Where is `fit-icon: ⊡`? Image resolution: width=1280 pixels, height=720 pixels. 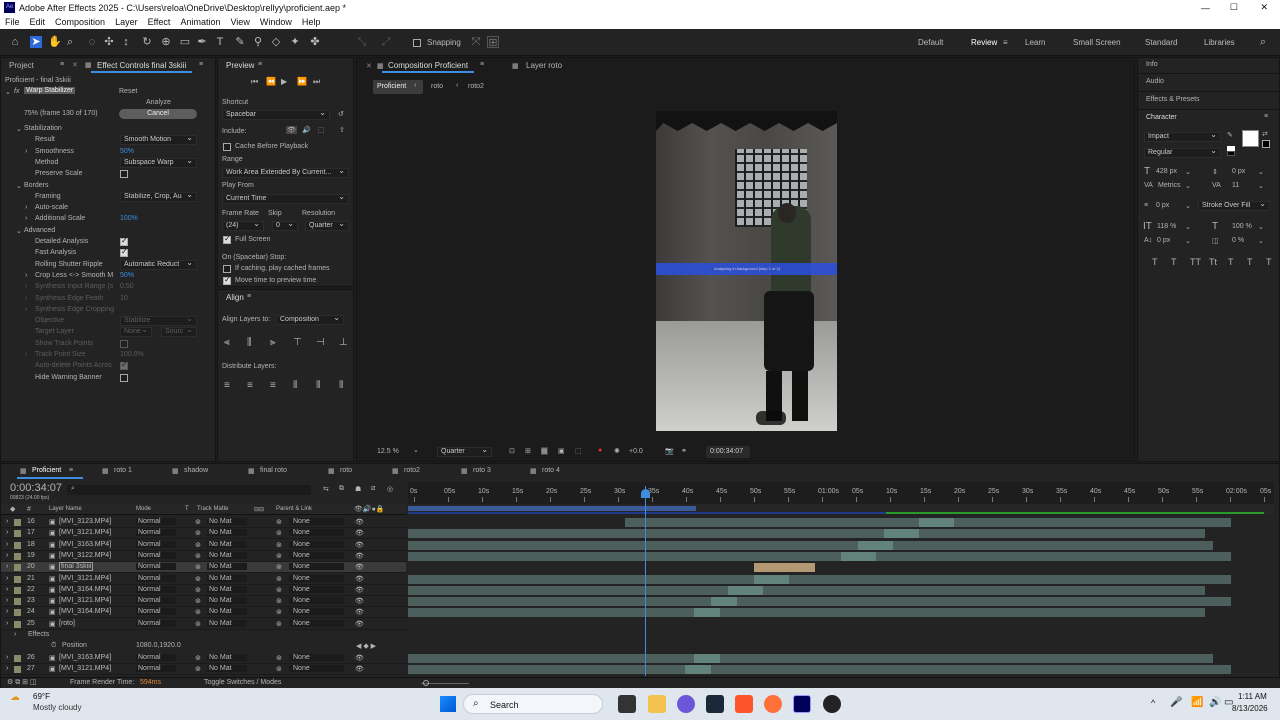
fit-icon: ⊡ is located at coordinates (512, 451).